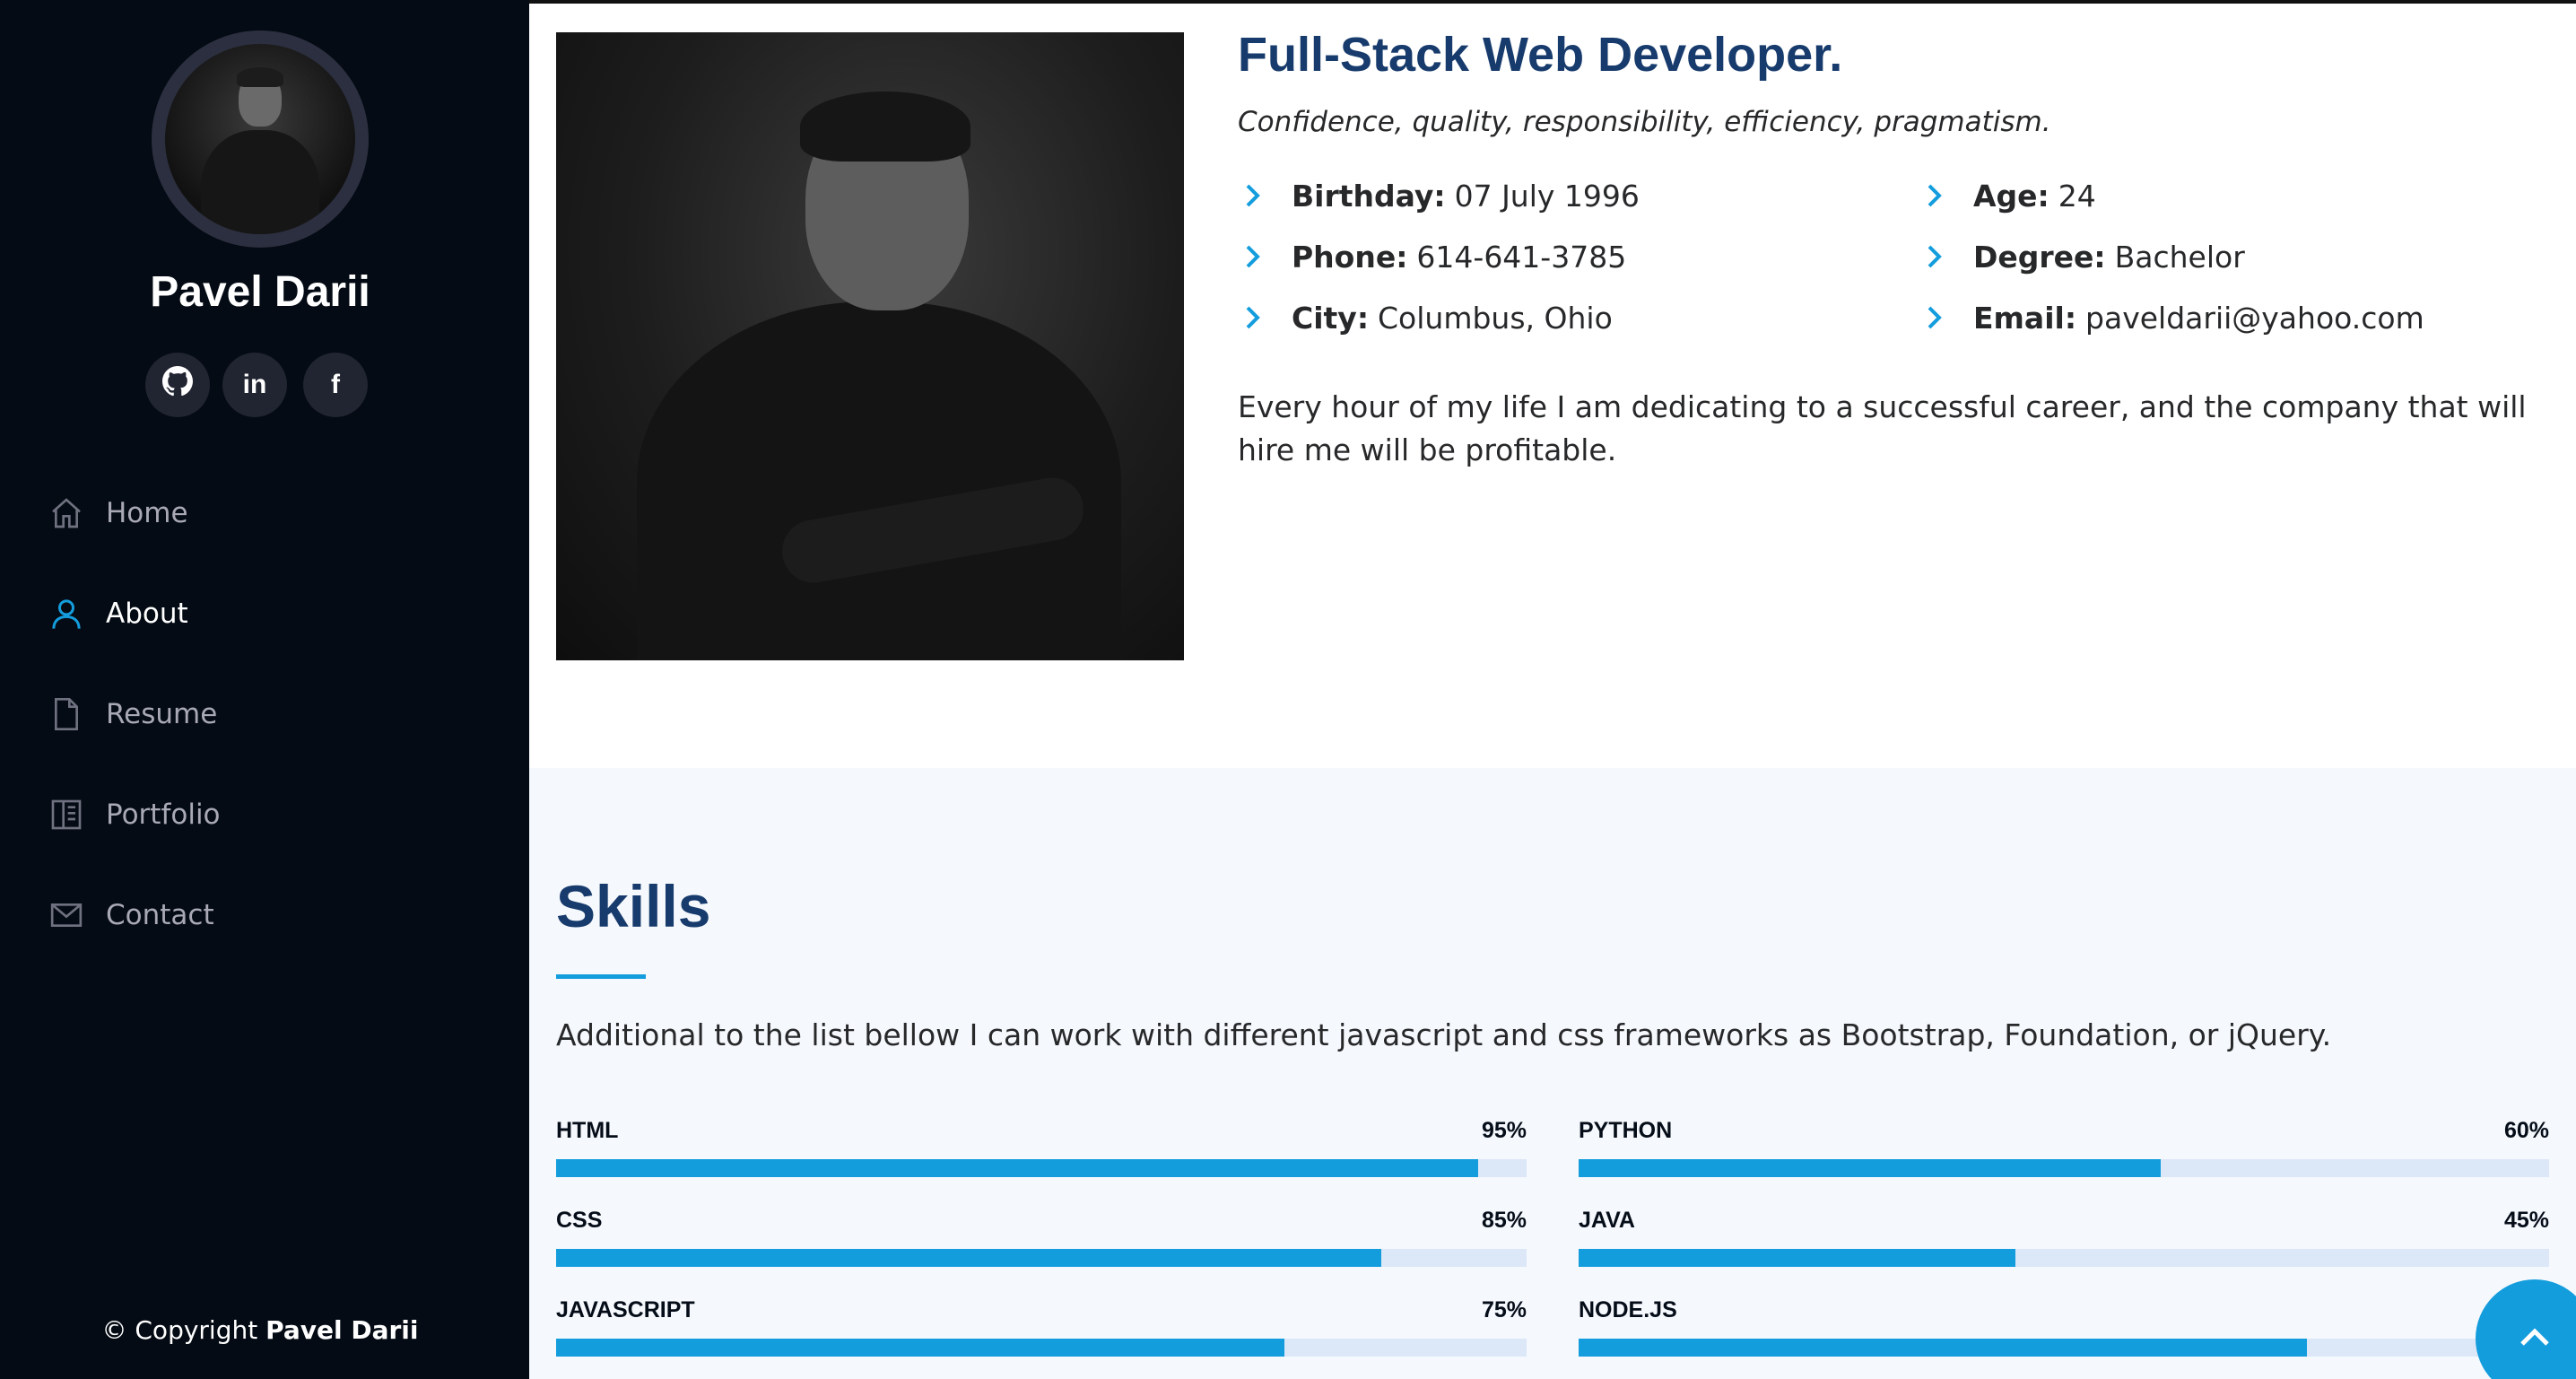 The height and width of the screenshot is (1379, 2576). Describe the element at coordinates (2039, 257) in the screenshot. I see `info-label: Degree:` at that location.